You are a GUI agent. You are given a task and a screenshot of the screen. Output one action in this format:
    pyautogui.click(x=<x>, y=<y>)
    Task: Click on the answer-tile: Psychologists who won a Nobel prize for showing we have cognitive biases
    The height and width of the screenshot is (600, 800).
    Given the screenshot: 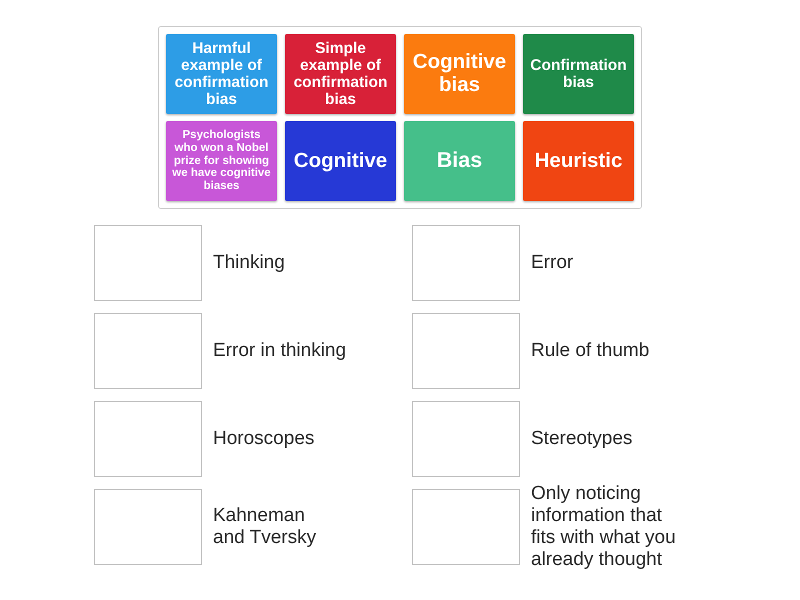 What is the action you would take?
    pyautogui.click(x=221, y=161)
    